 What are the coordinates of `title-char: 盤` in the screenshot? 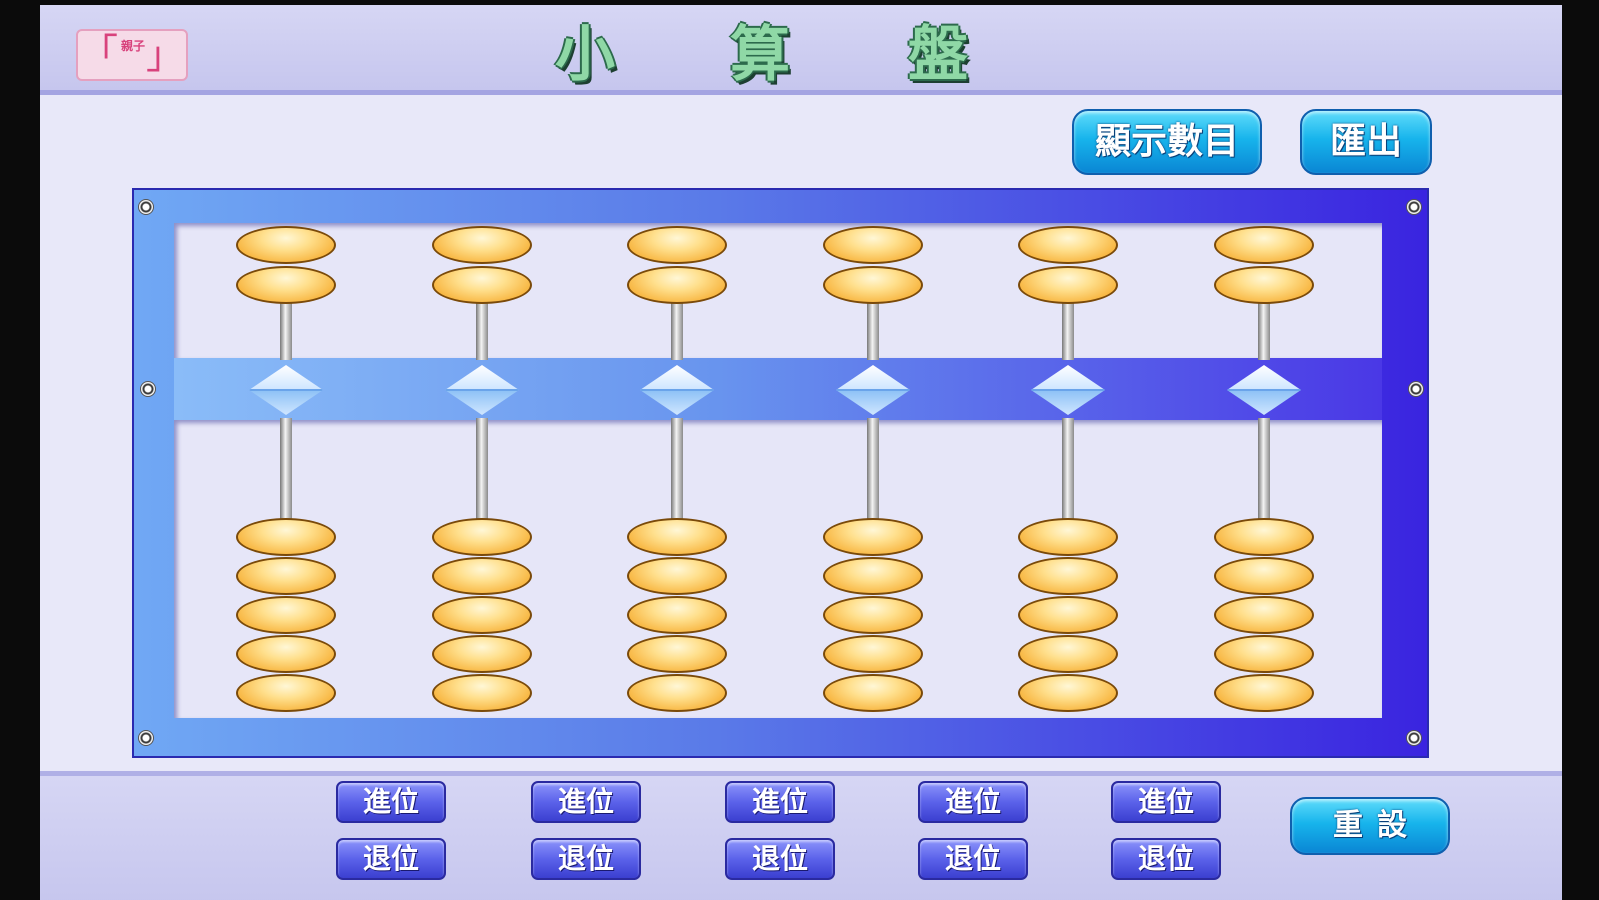 It's located at (938, 55).